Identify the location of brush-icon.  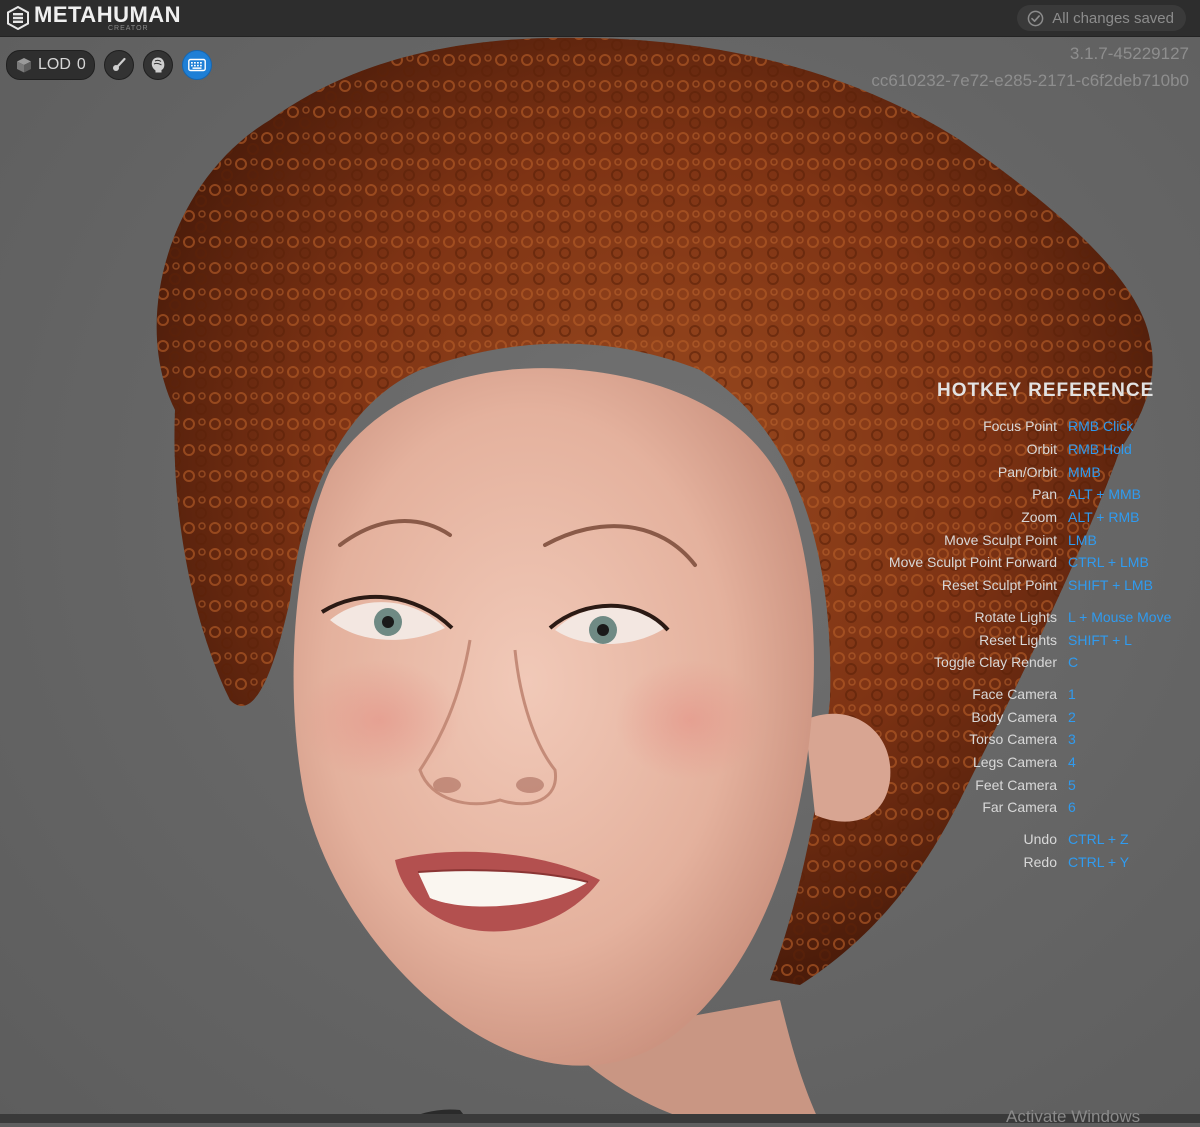
(119, 64).